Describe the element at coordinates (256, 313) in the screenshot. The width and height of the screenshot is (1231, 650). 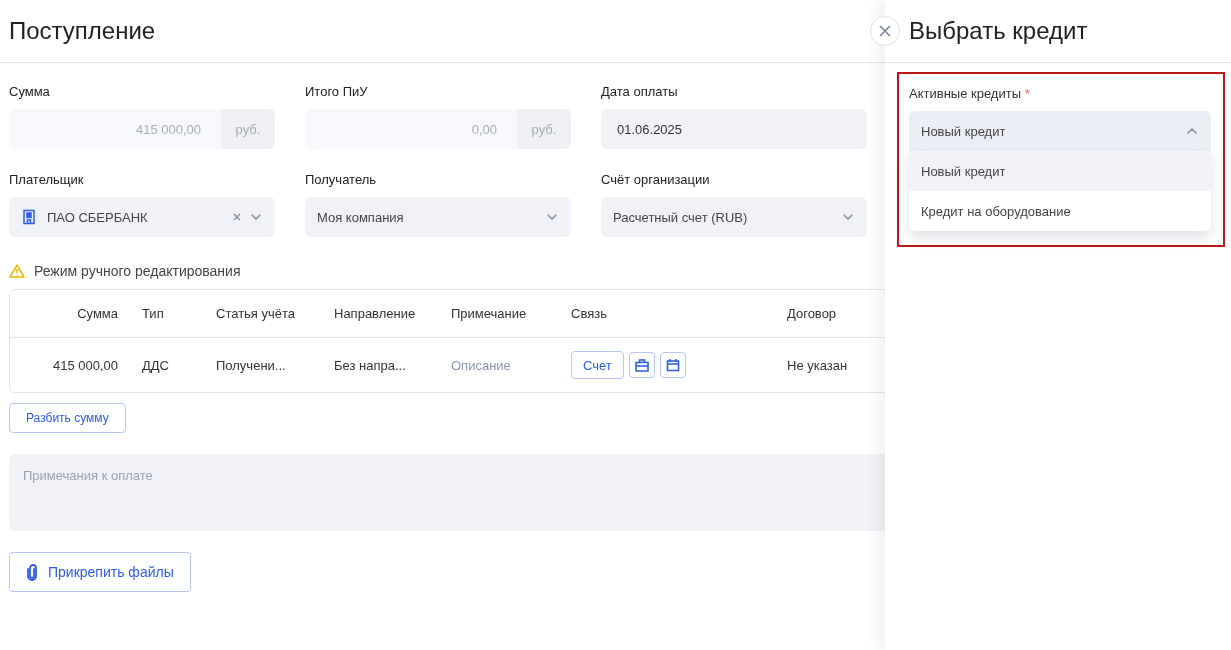
I see `column-header: Статья учёта` at that location.